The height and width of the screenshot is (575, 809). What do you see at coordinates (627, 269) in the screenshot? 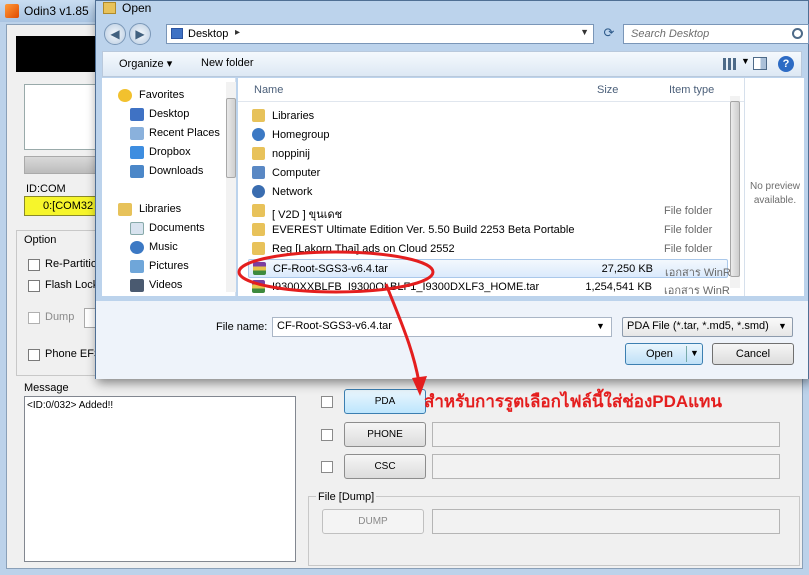
I see `file-size: 27,250 KB` at bounding box center [627, 269].